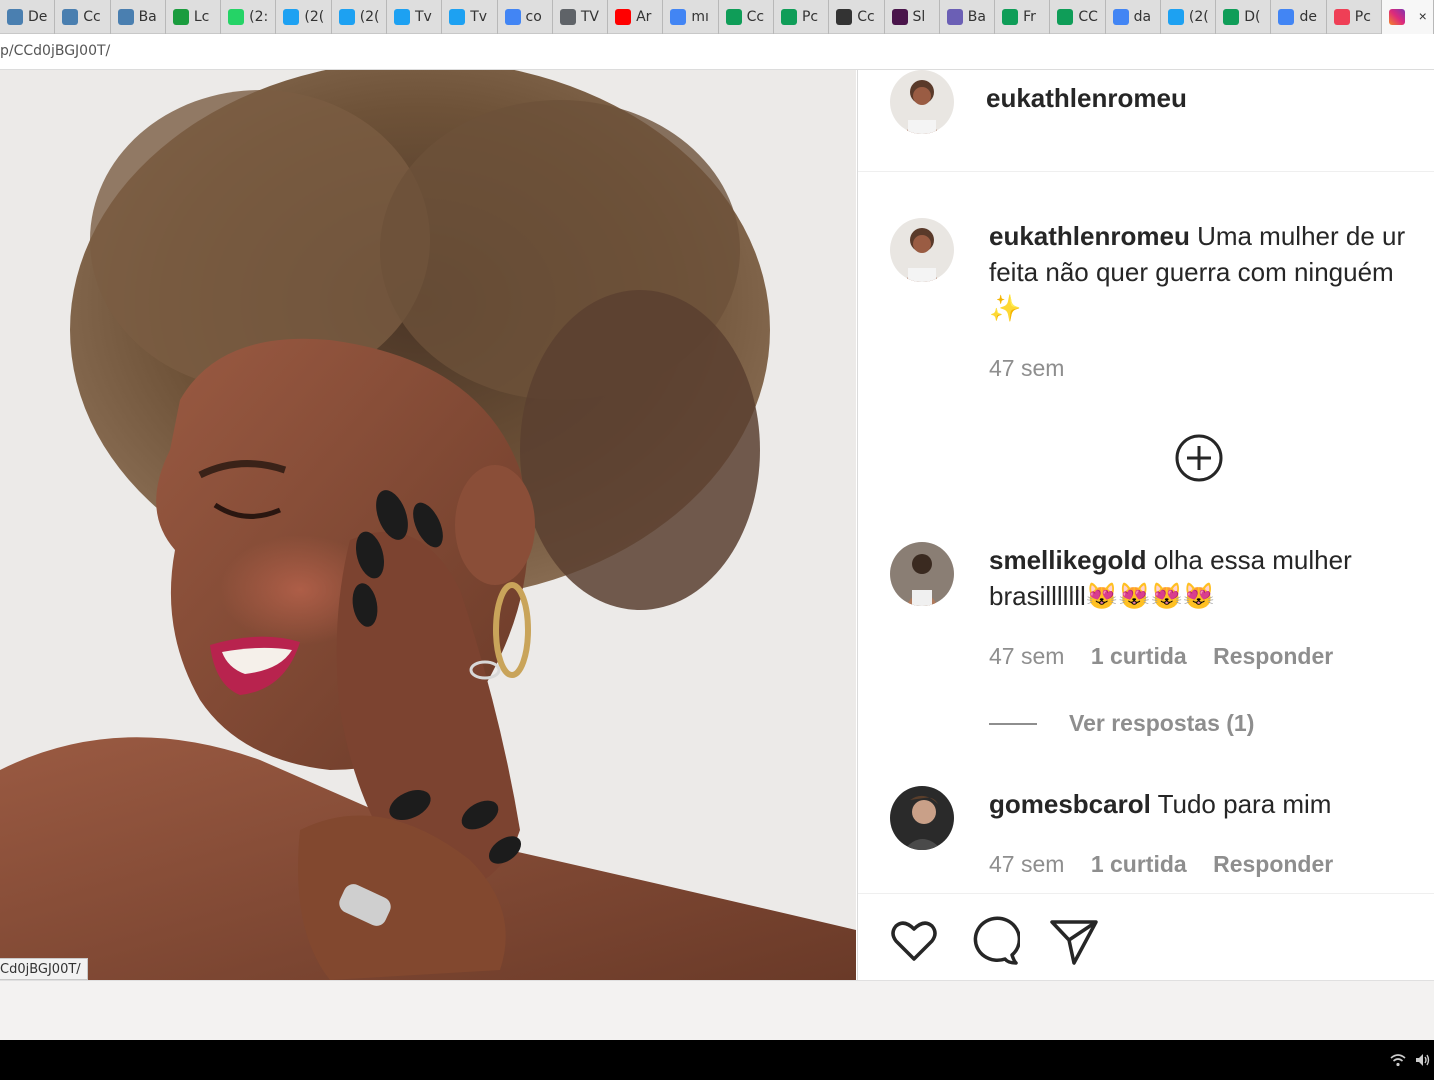  Describe the element at coordinates (717, 52) in the screenshot. I see `address-bar: p/CCd0jBGJ00T/` at that location.